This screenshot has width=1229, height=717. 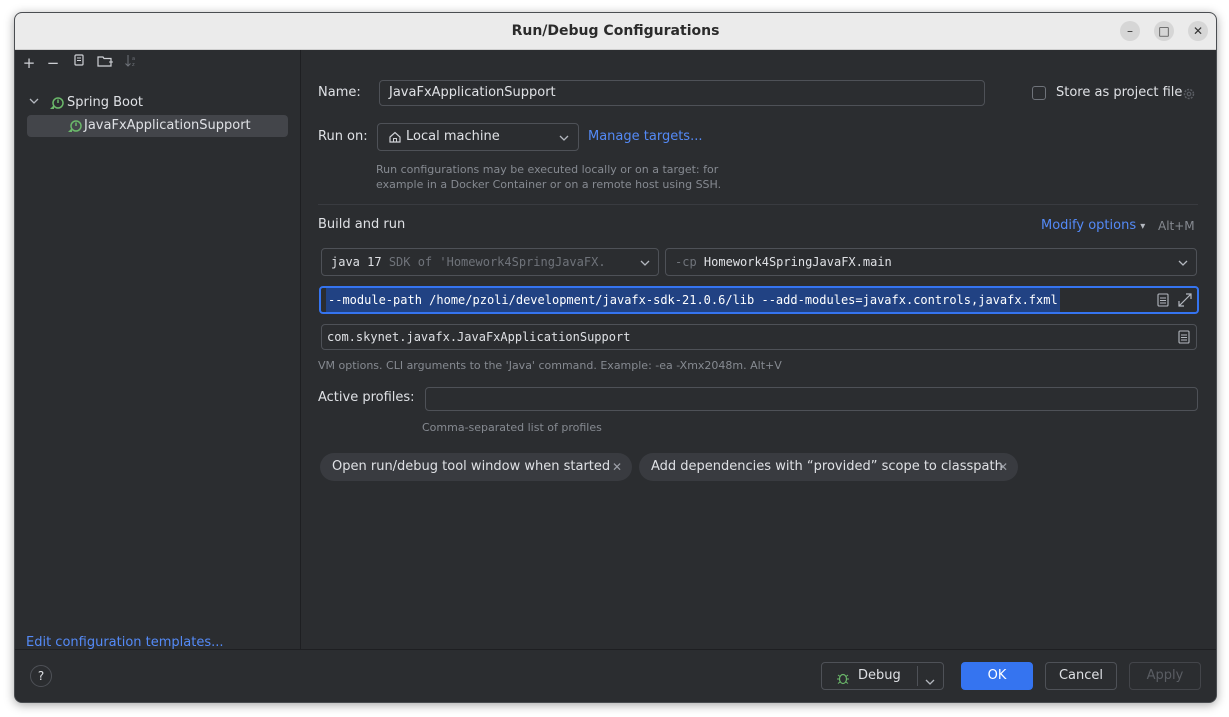 What do you see at coordinates (343, 136) in the screenshot?
I see `run-on-label: Run on:` at bounding box center [343, 136].